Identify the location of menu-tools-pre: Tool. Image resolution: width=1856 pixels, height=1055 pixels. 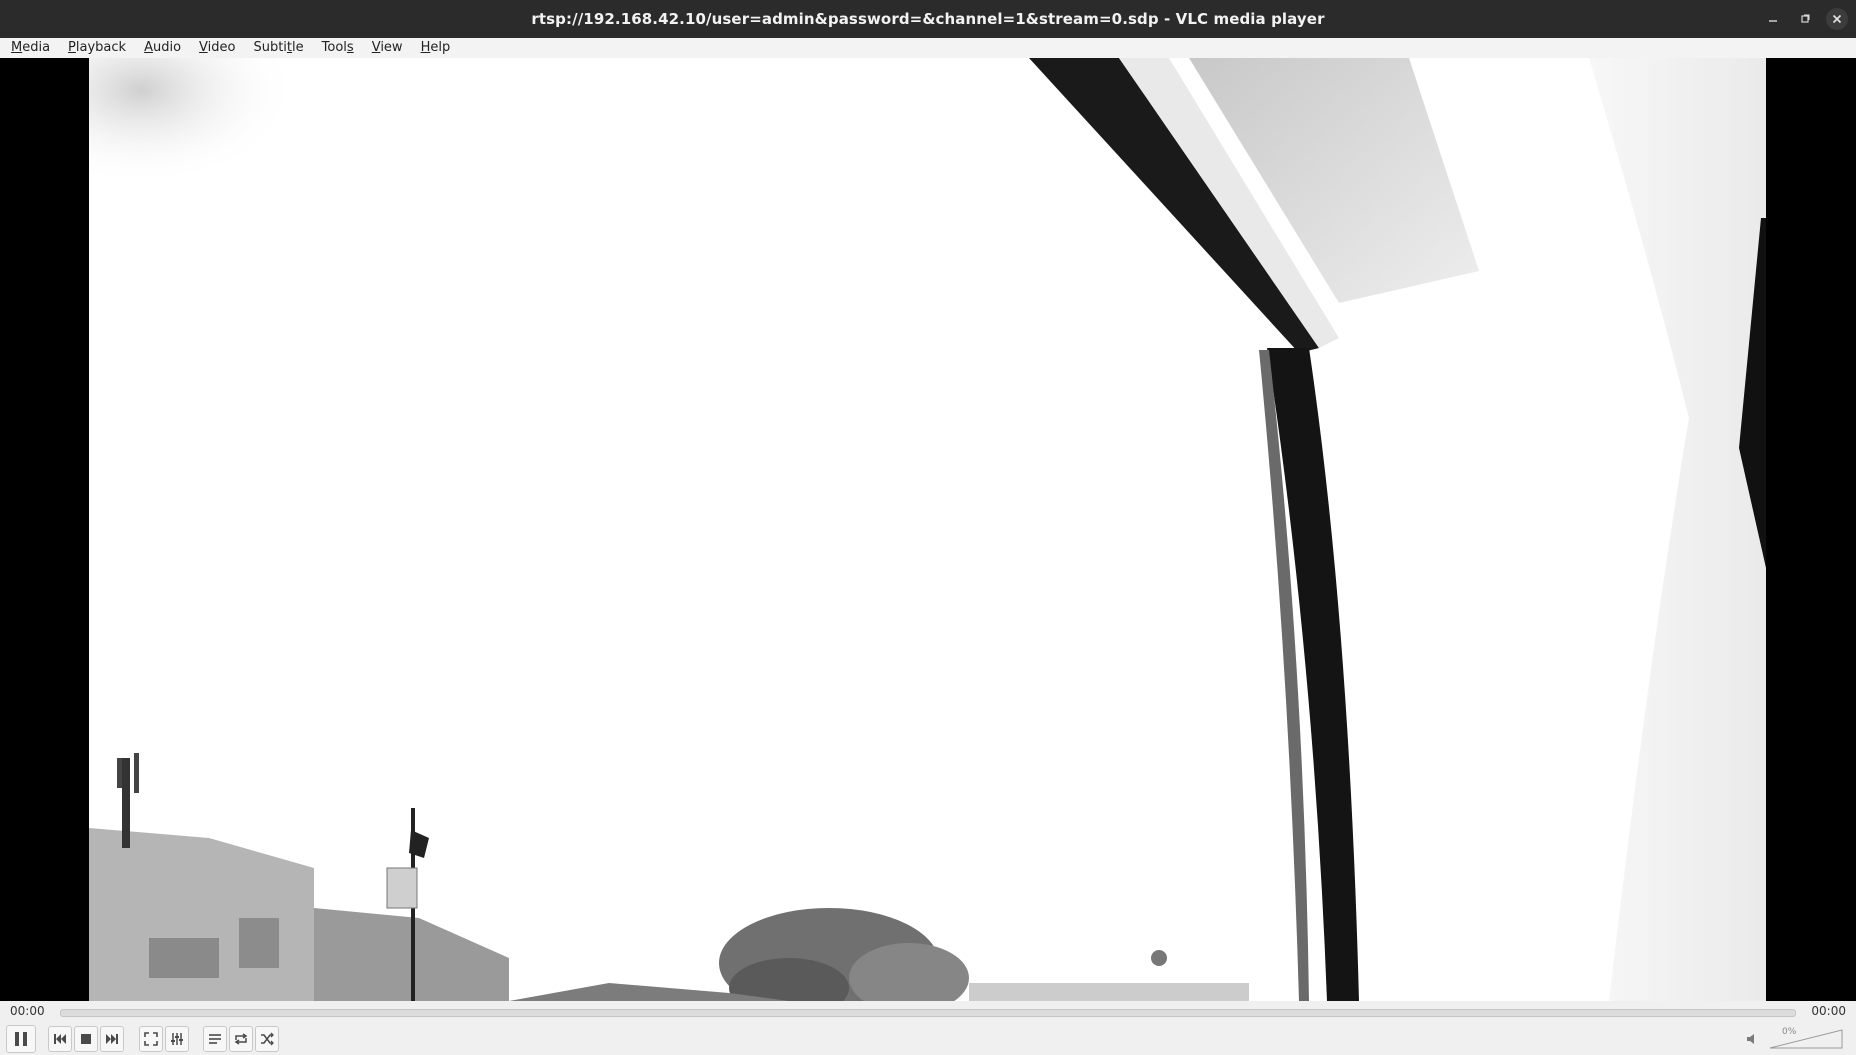
(334, 47).